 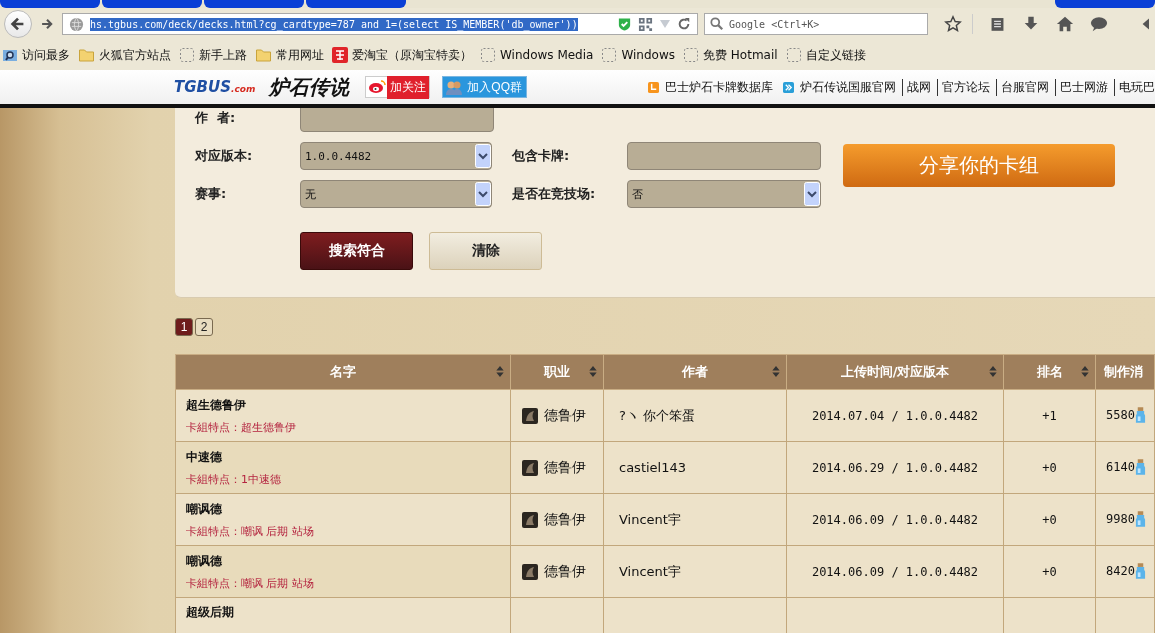 I want to click on back-button, so click(x=18, y=24).